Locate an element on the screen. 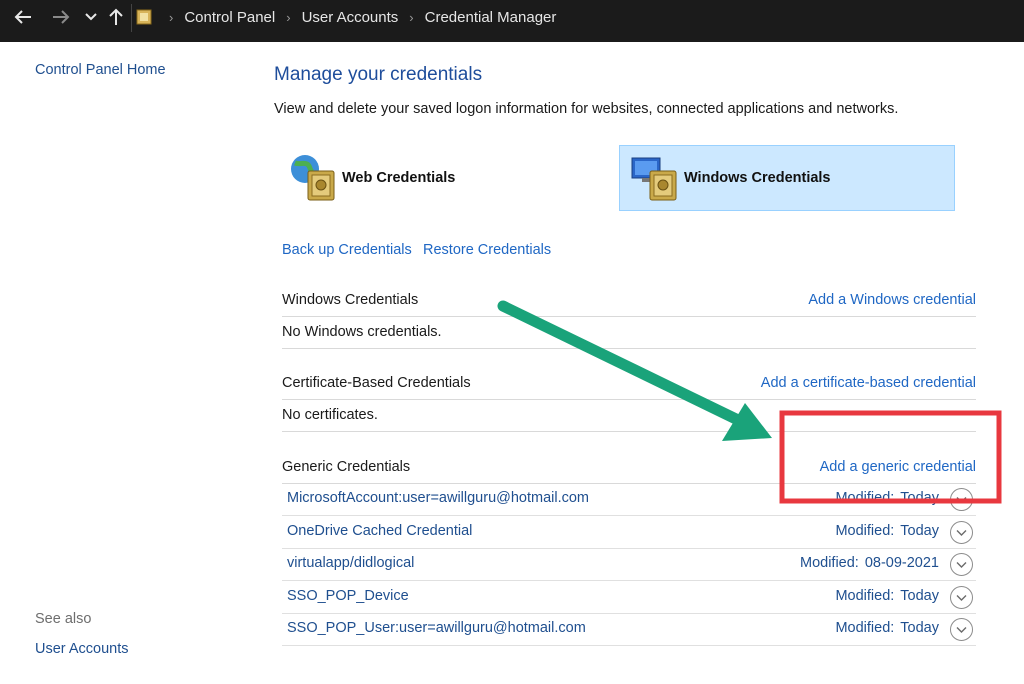 Image resolution: width=1024 pixels, height=684 pixels. credential-name: OneDrive Cached Credential is located at coordinates (379, 531).